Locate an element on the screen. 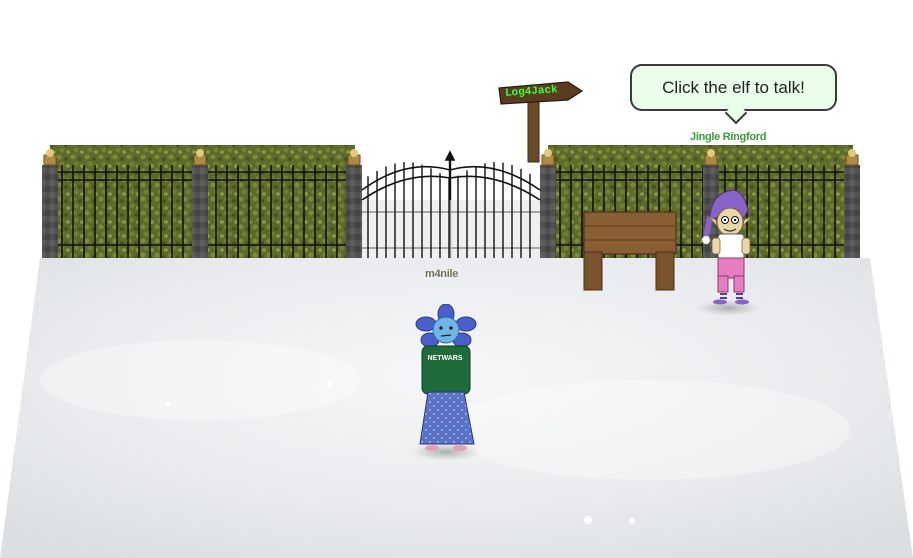 The width and height of the screenshot is (913, 558). npc-speech-bubble: Click the elf to talk! is located at coordinates (733, 87).